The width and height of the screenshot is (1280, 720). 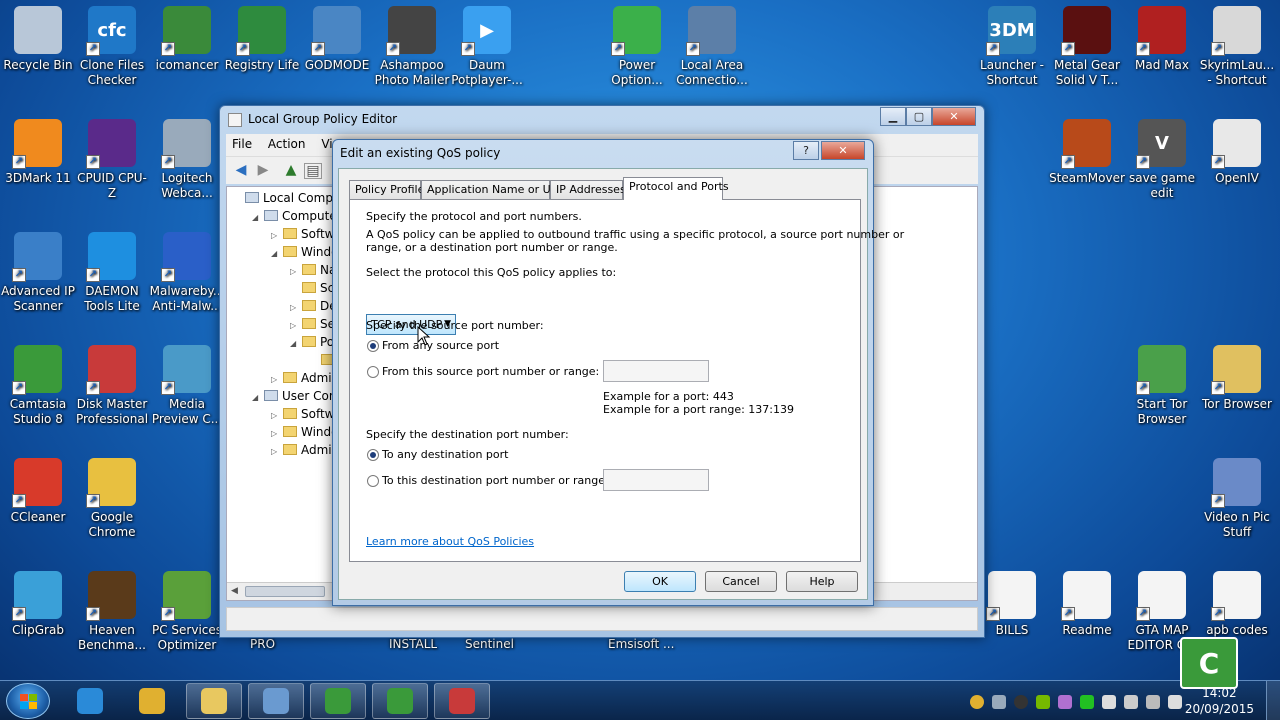 I want to click on taskbar-button-camtasia2, so click(x=400, y=701).